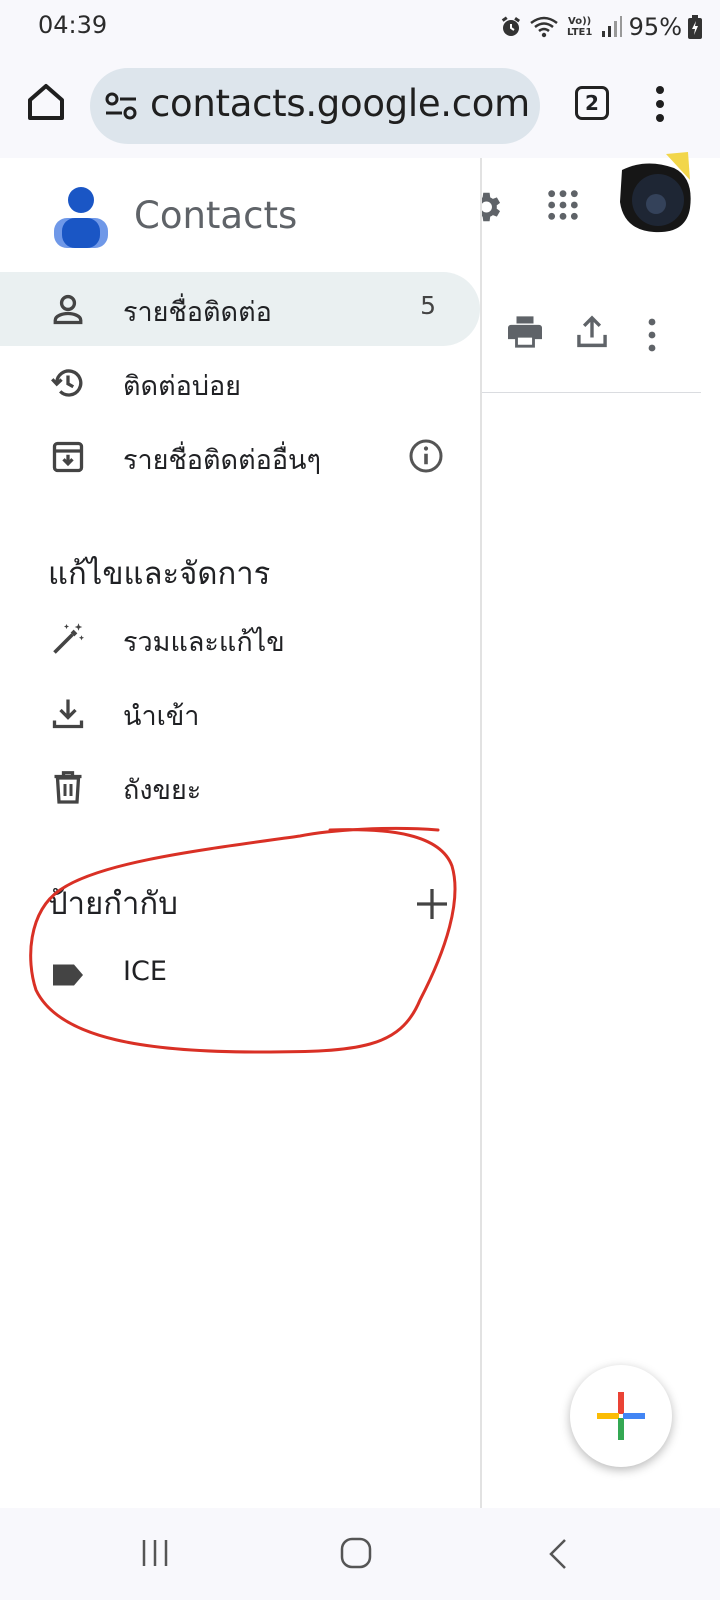 The width and height of the screenshot is (720, 1600). I want to click on contacts-logo-icon, so click(81, 217).